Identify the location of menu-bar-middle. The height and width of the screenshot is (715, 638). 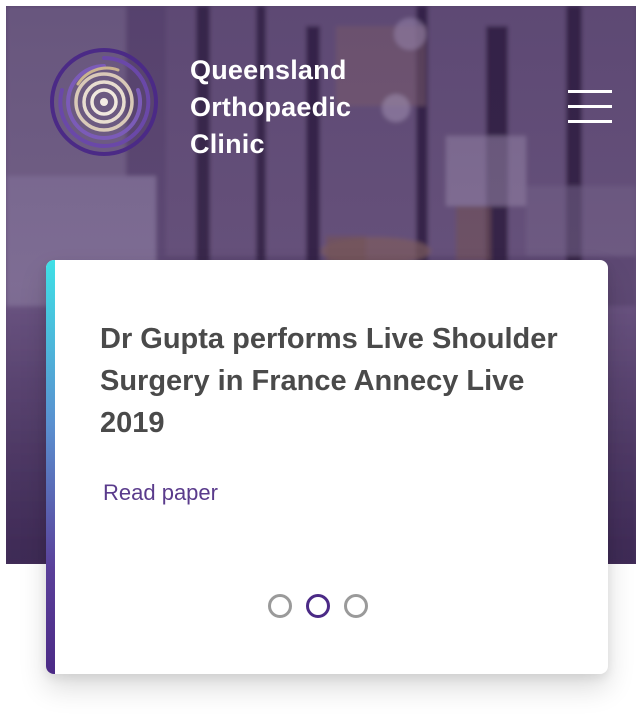
(590, 106).